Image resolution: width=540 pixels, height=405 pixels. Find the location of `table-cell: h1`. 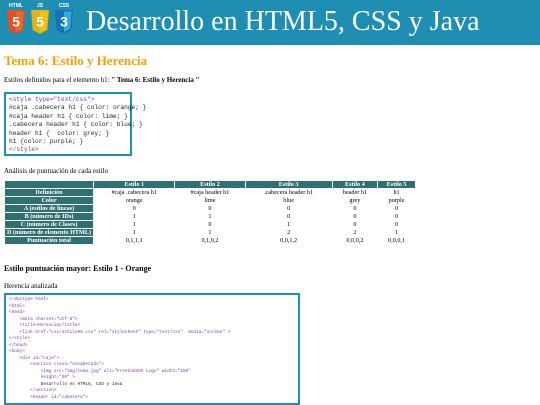

table-cell: h1 is located at coordinates (396, 192).